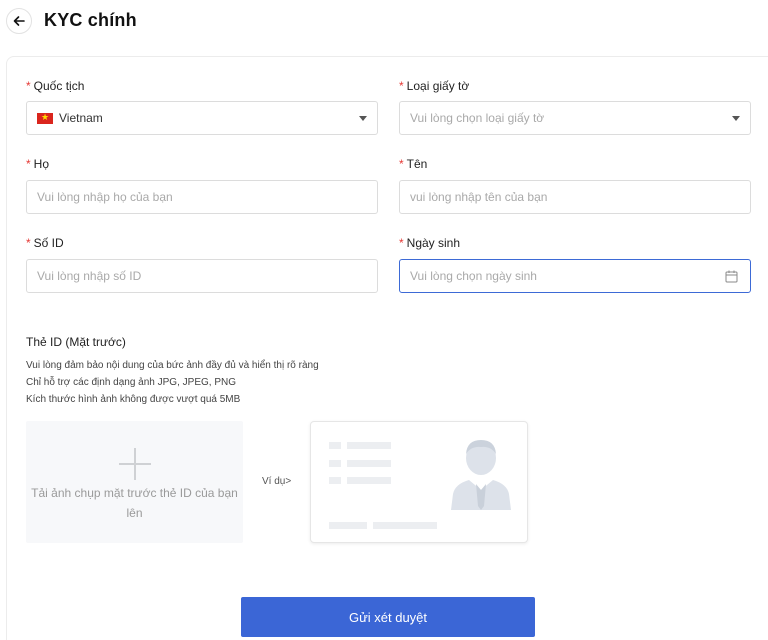 The width and height of the screenshot is (768, 640). I want to click on last-name-label: * Họ, so click(37, 164).